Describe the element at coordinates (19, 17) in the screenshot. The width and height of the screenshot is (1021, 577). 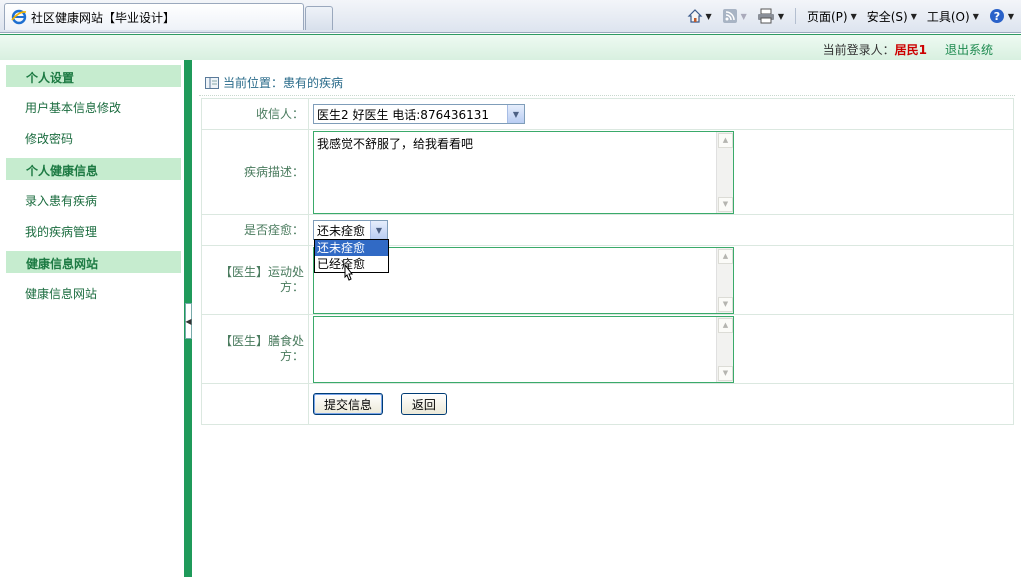
I see `ie-icon` at that location.